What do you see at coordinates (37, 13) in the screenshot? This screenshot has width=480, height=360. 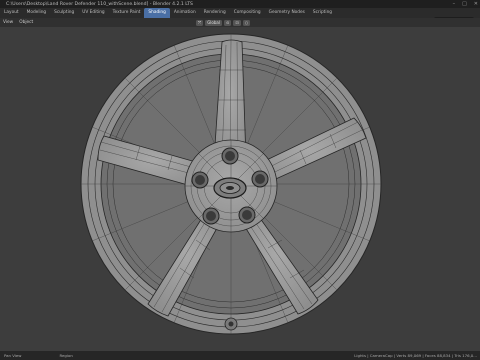 I see `tab-modeling: Modeling` at bounding box center [37, 13].